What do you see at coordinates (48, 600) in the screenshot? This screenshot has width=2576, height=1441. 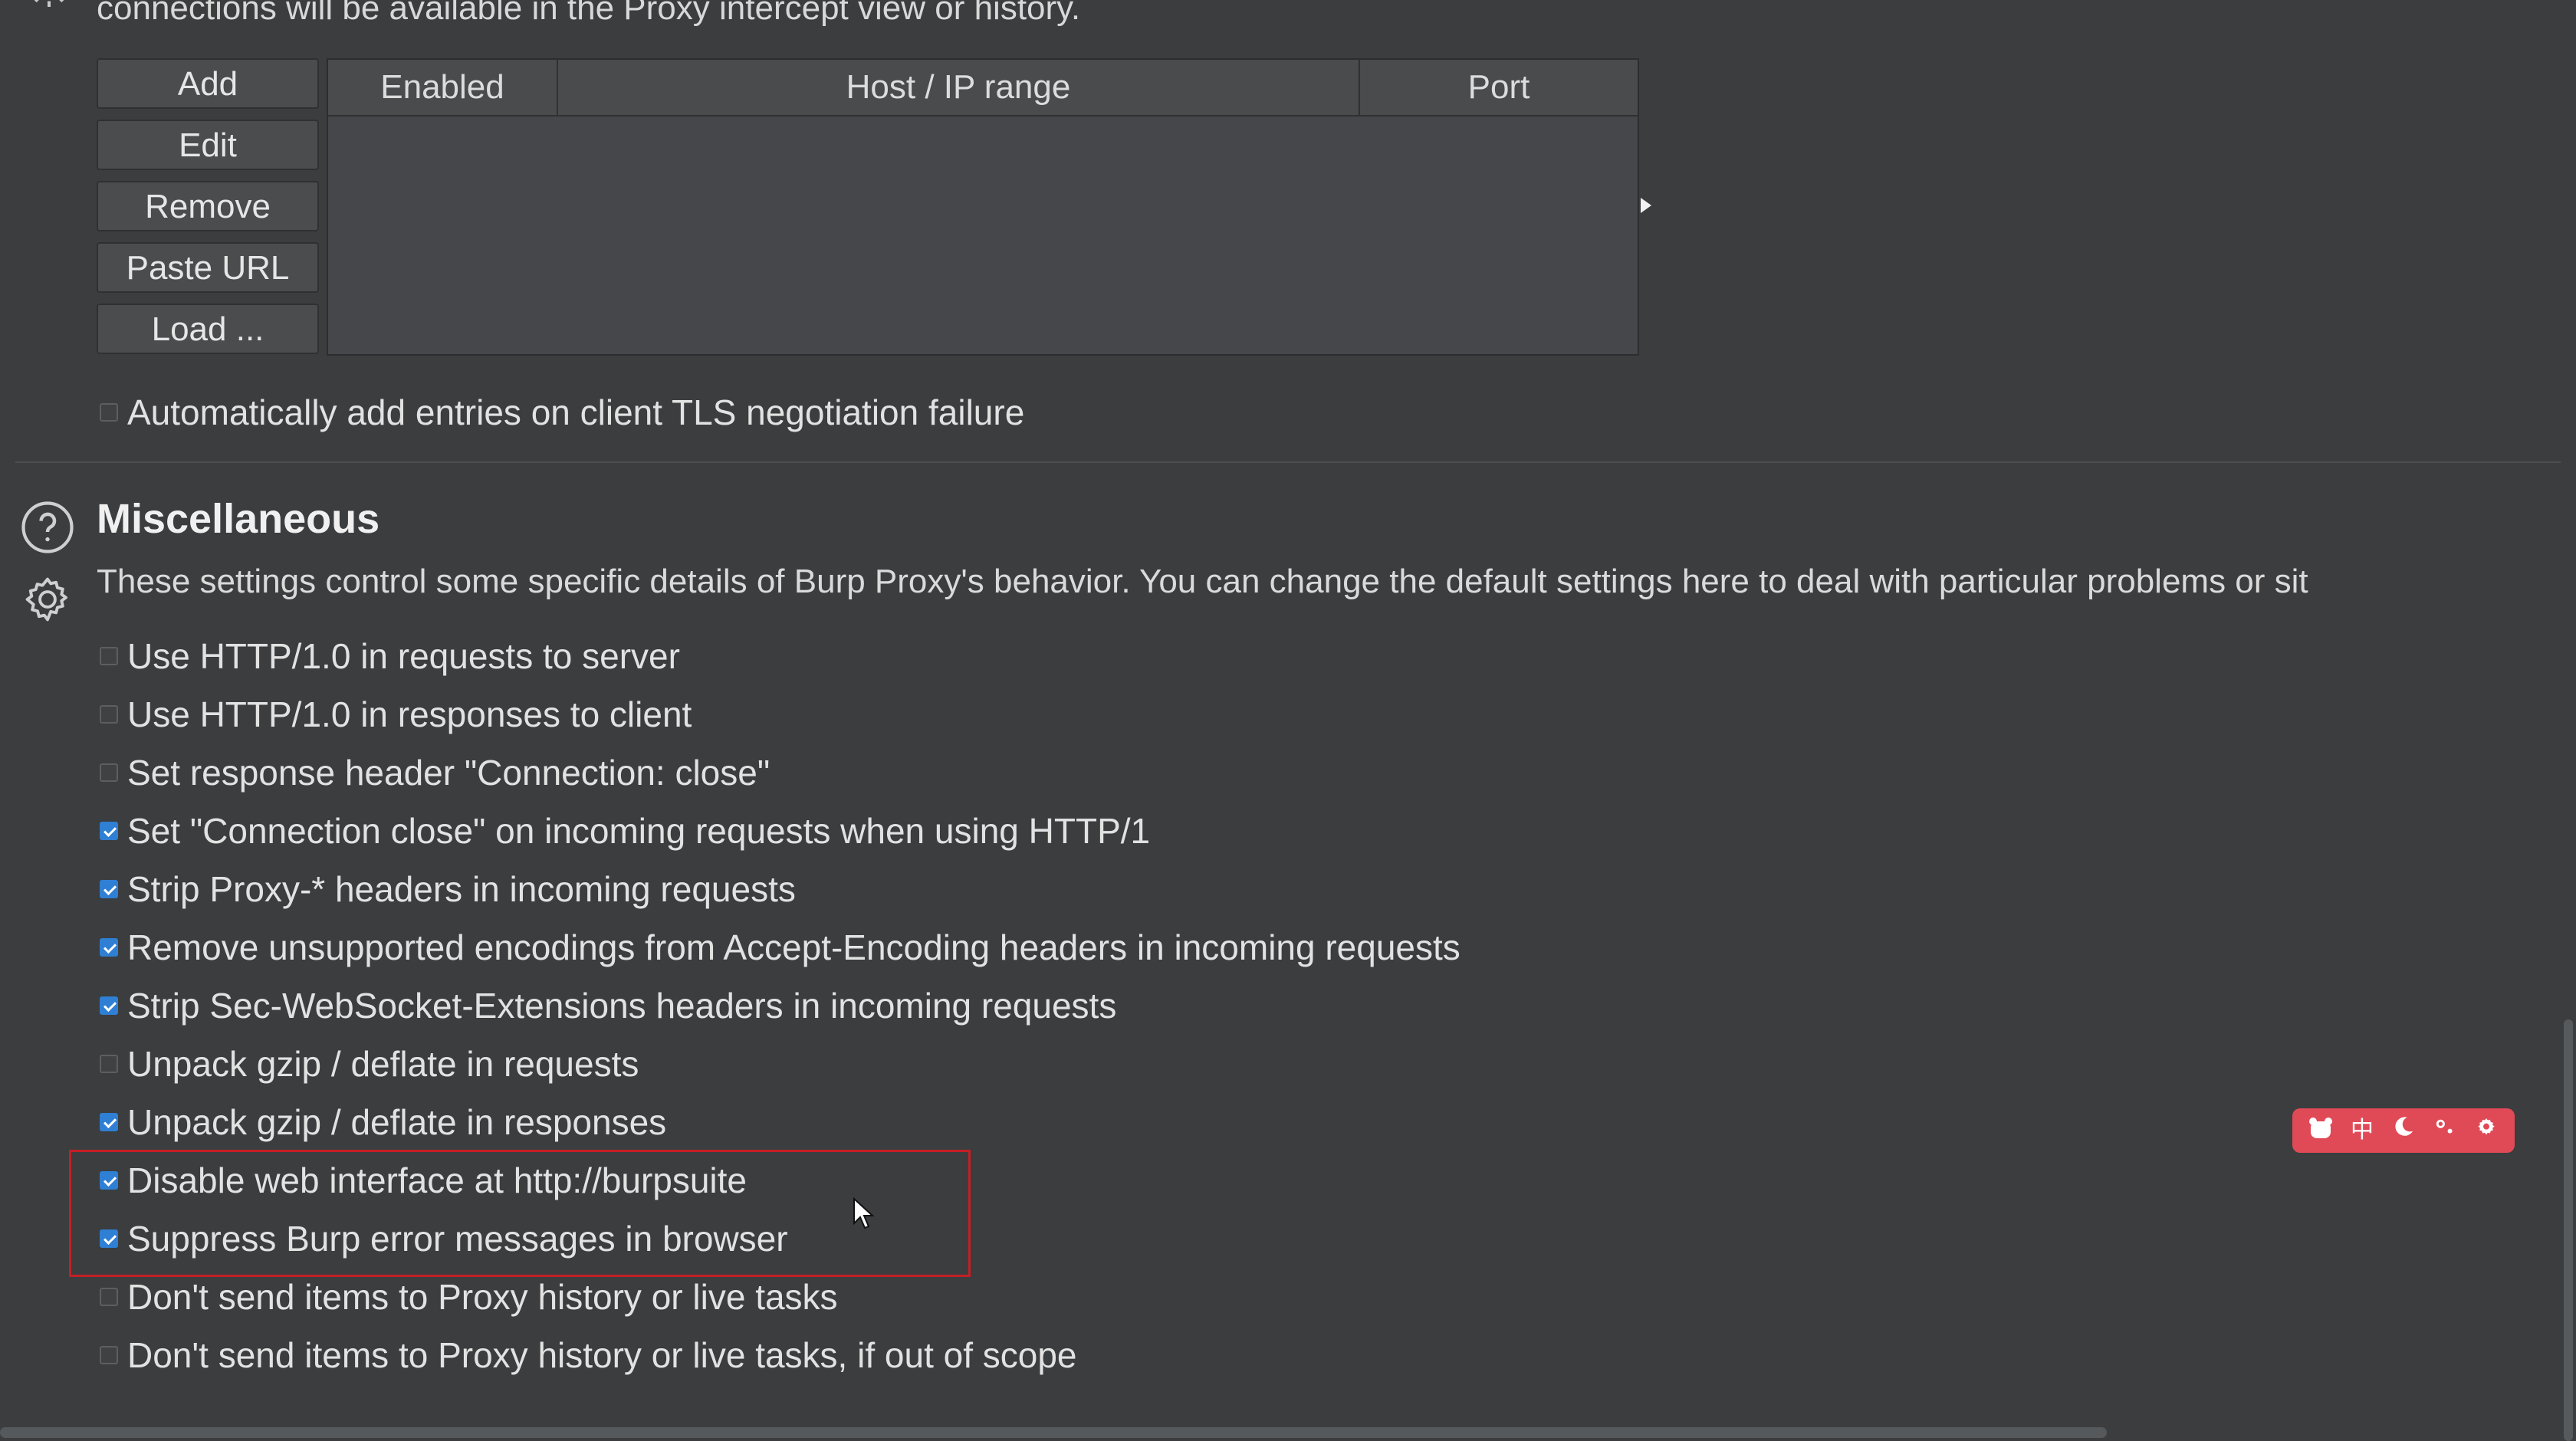 I see `settings-gear-icon` at bounding box center [48, 600].